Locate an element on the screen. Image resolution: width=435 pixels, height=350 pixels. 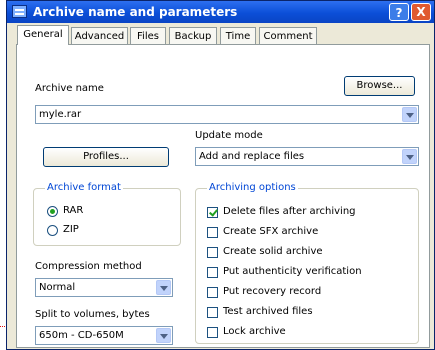
archive-format-group is located at coordinates (107, 217).